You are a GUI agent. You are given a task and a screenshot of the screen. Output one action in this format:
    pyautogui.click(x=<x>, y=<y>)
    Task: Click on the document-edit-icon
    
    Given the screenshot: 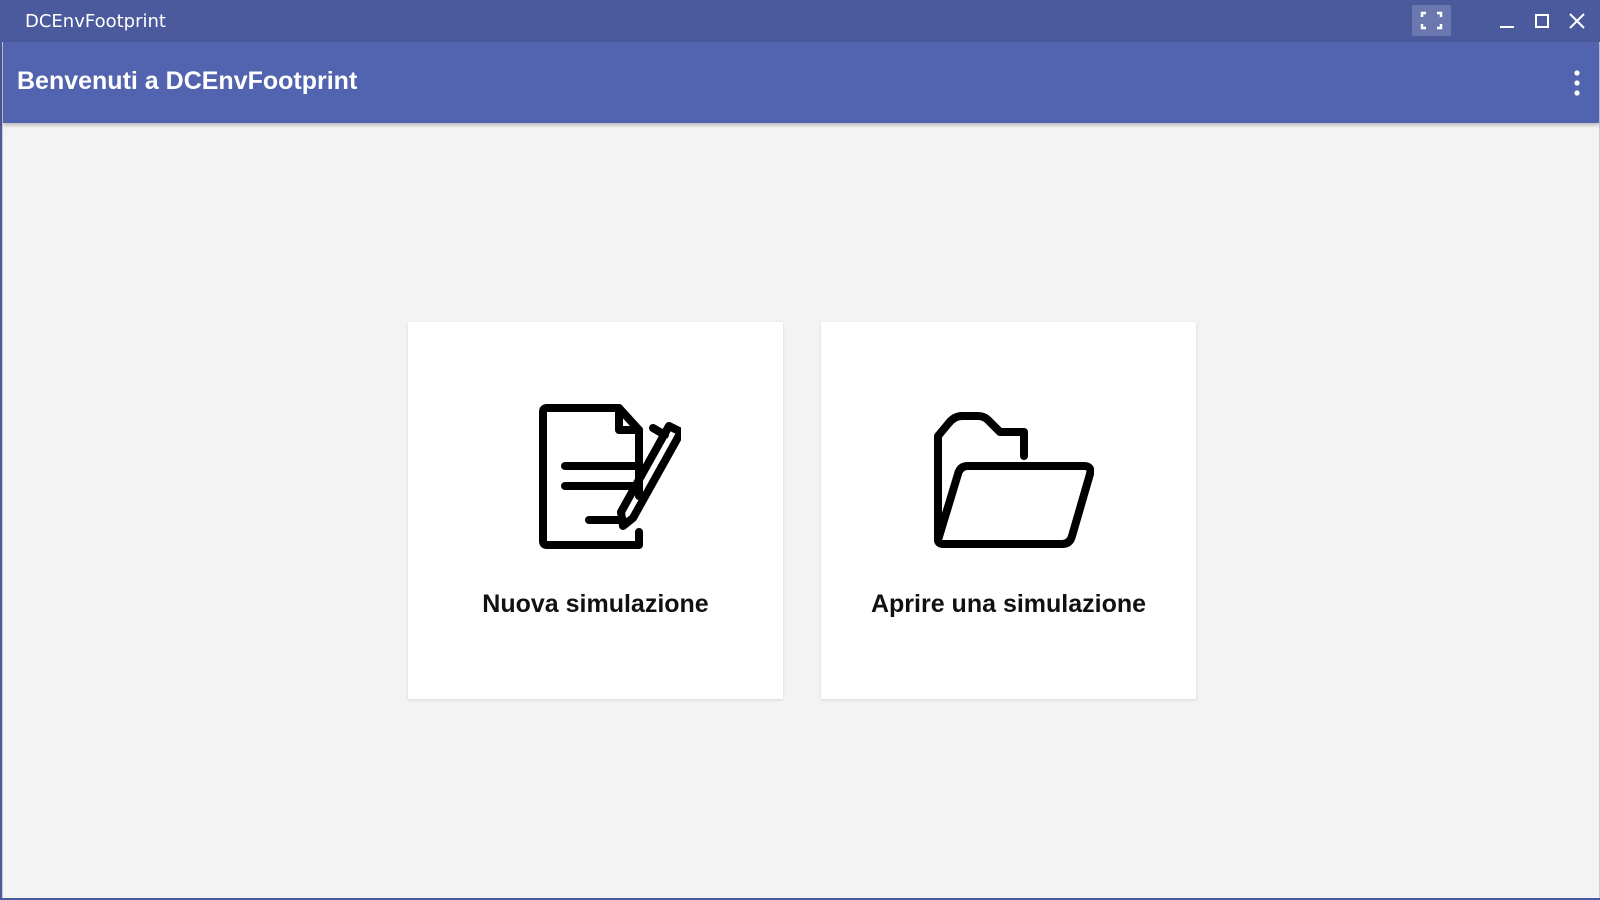 What is the action you would take?
    pyautogui.click(x=611, y=476)
    